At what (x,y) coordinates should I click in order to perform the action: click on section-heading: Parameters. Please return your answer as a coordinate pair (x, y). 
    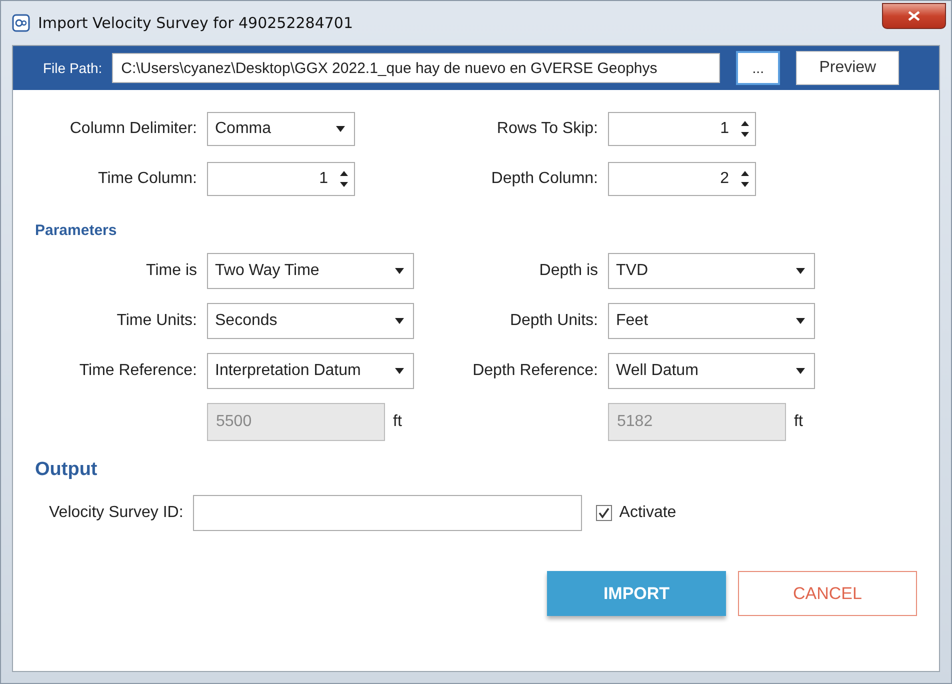
    Looking at the image, I should click on (76, 230).